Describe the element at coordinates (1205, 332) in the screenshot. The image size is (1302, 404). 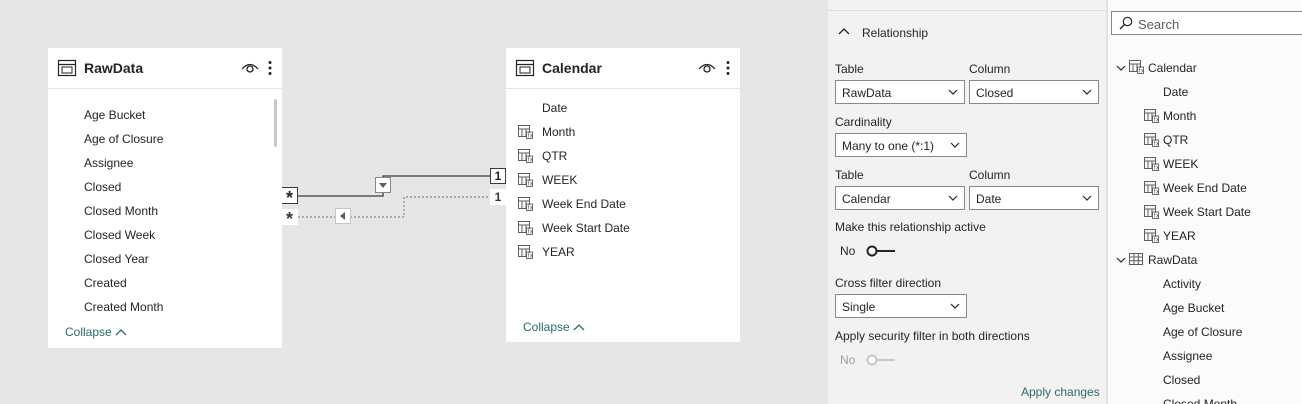
I see `tree-field-item: Age of Closure` at that location.